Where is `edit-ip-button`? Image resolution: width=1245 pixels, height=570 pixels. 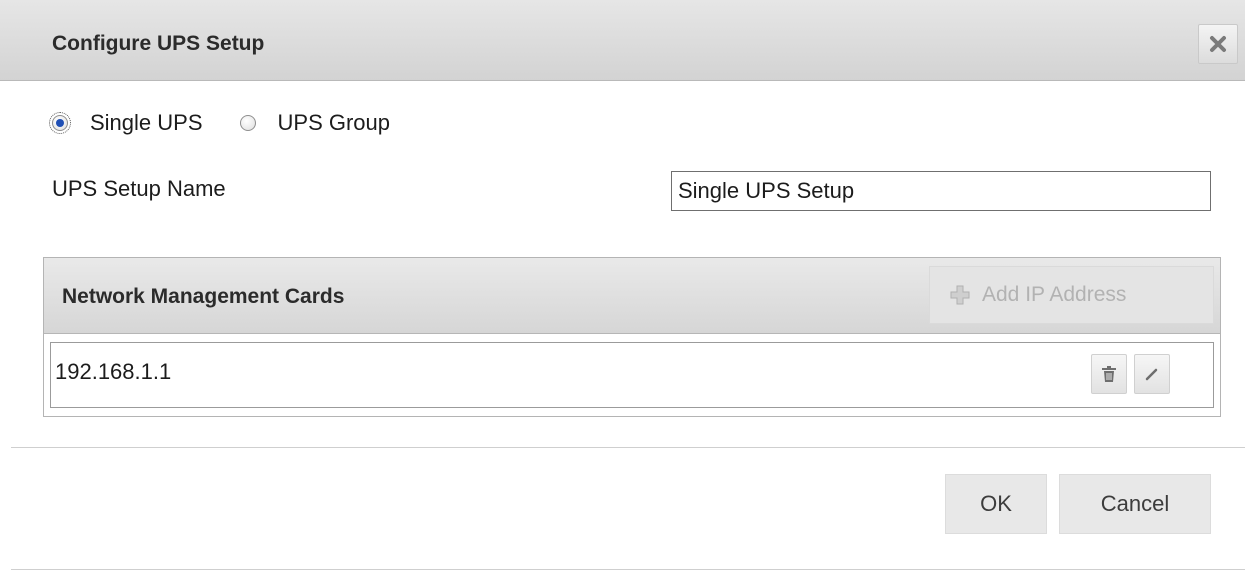
edit-ip-button is located at coordinates (1152, 374).